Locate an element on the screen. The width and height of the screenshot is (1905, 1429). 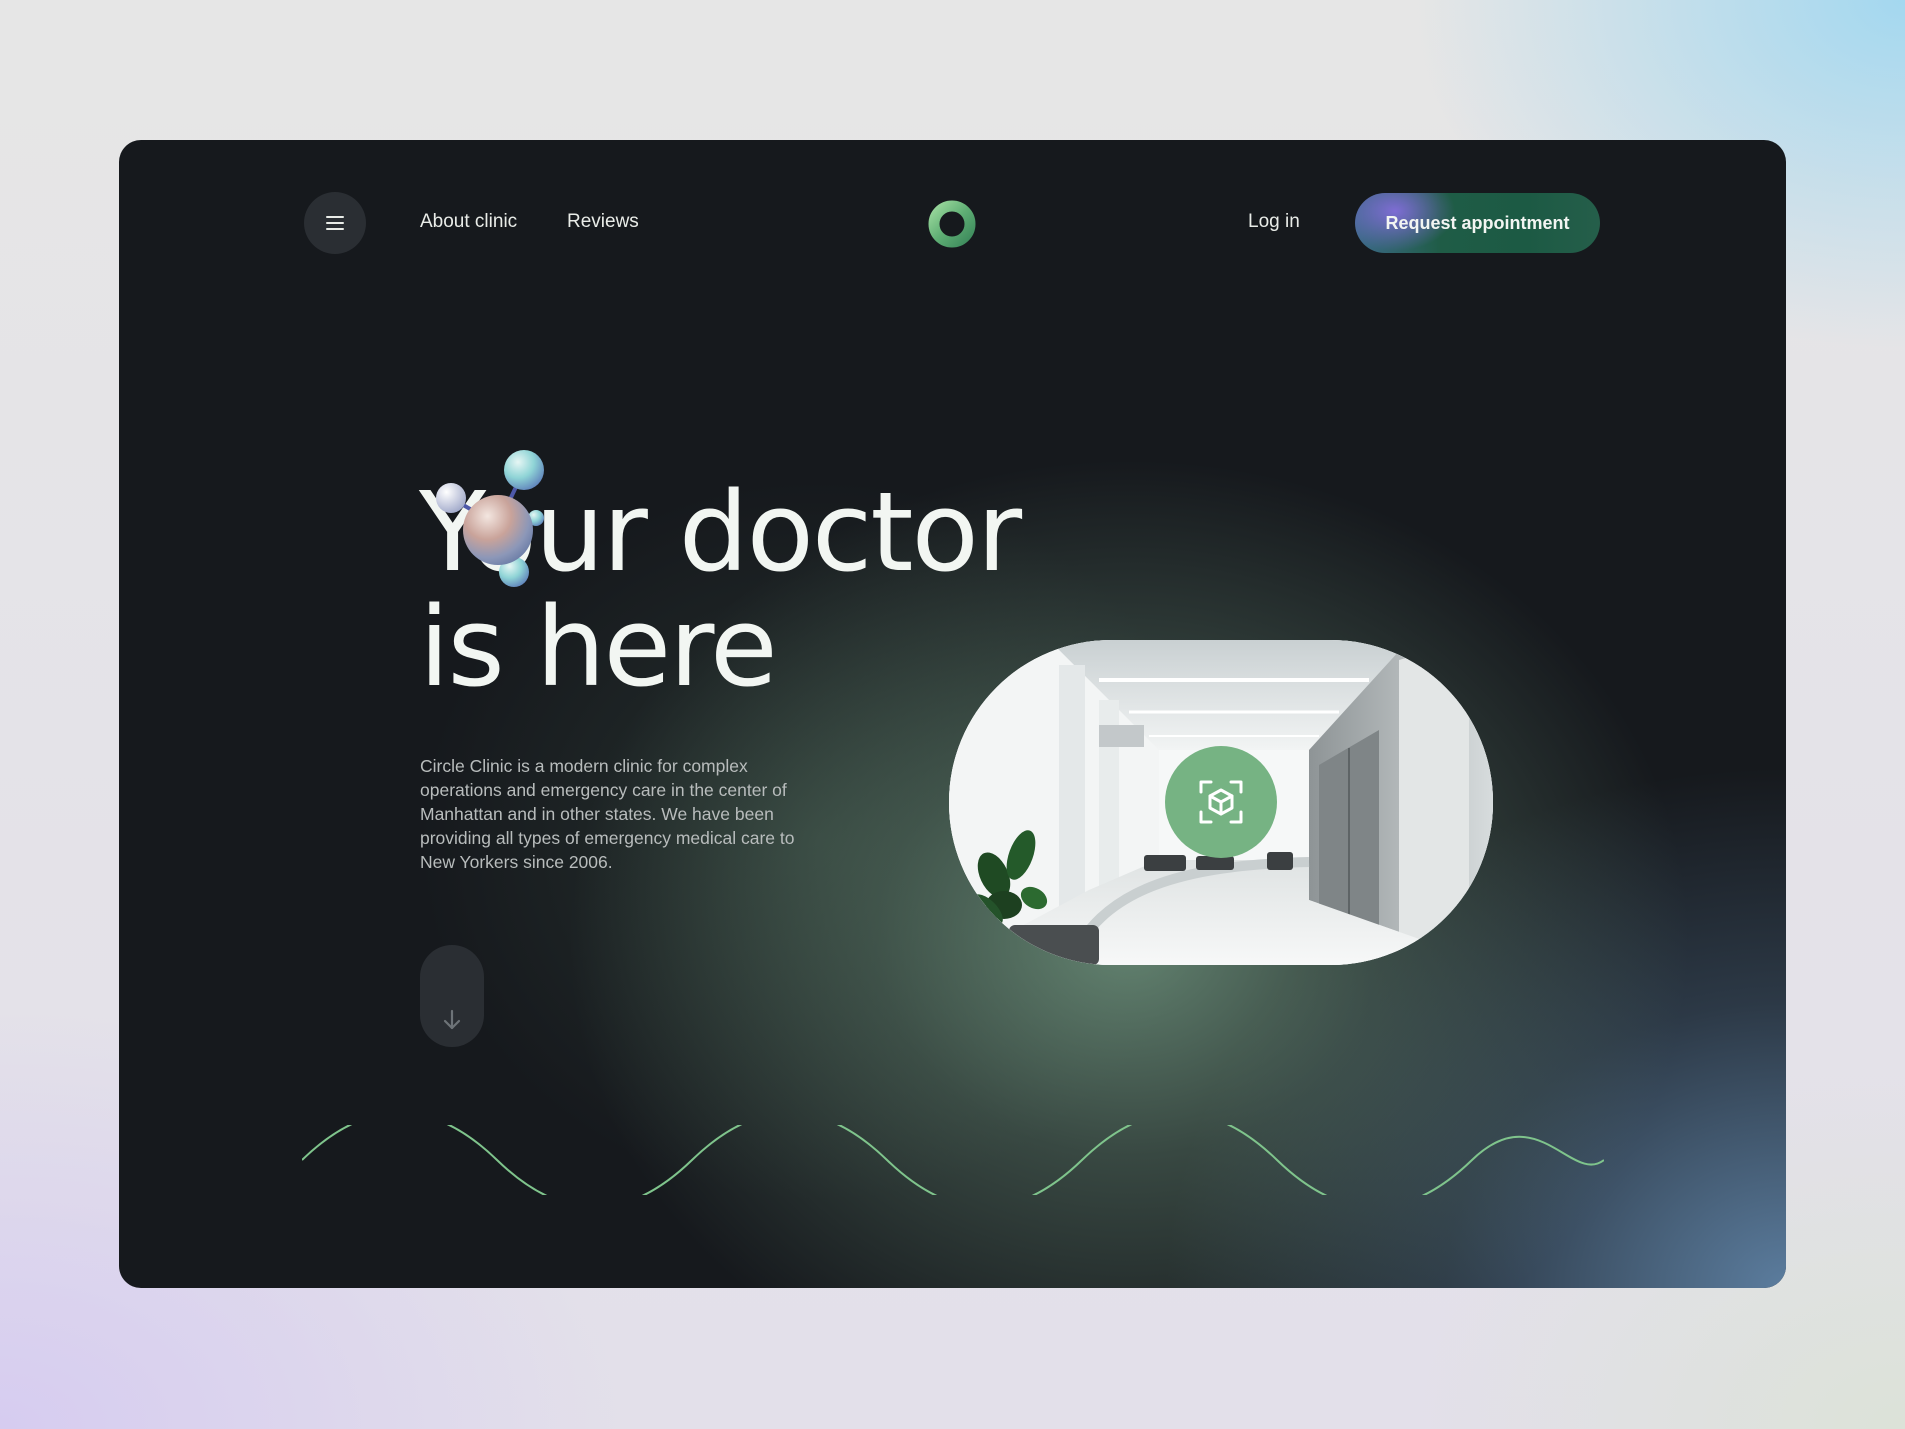
view-3d-tour-button is located at coordinates (1221, 802).